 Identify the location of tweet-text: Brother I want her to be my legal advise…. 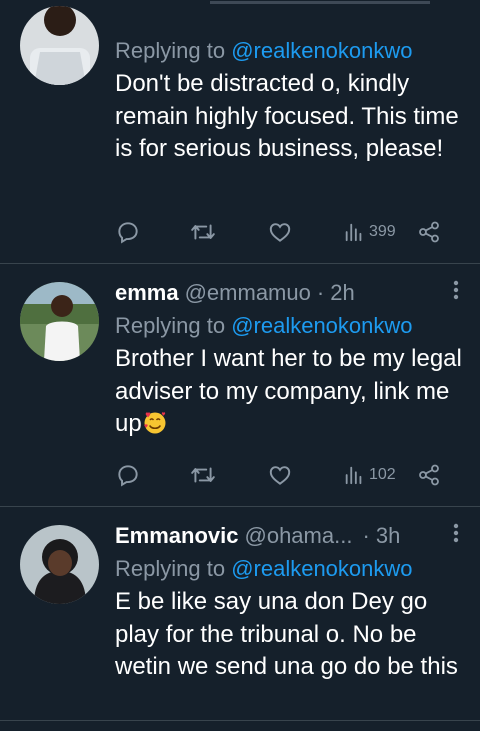
(291, 392).